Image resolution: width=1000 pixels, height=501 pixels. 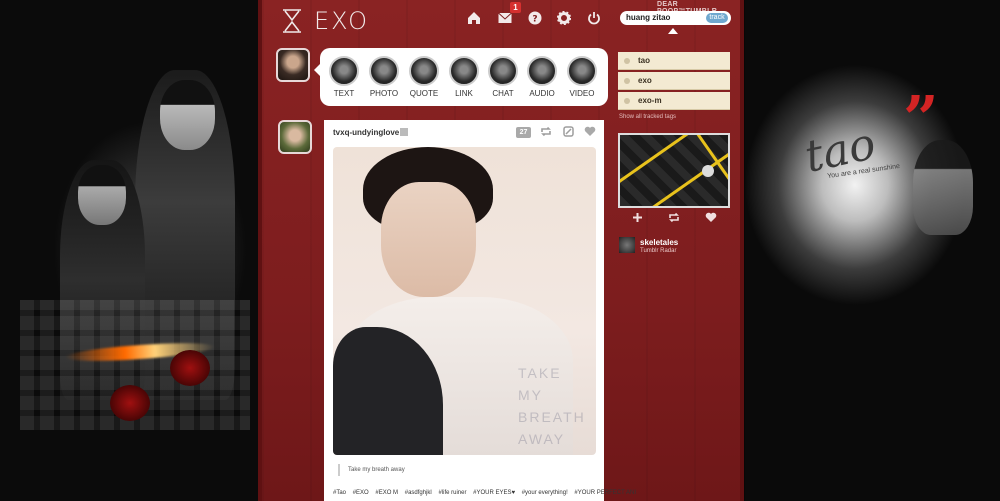 I want to click on post-tag: #EXO, so click(x=361, y=493).